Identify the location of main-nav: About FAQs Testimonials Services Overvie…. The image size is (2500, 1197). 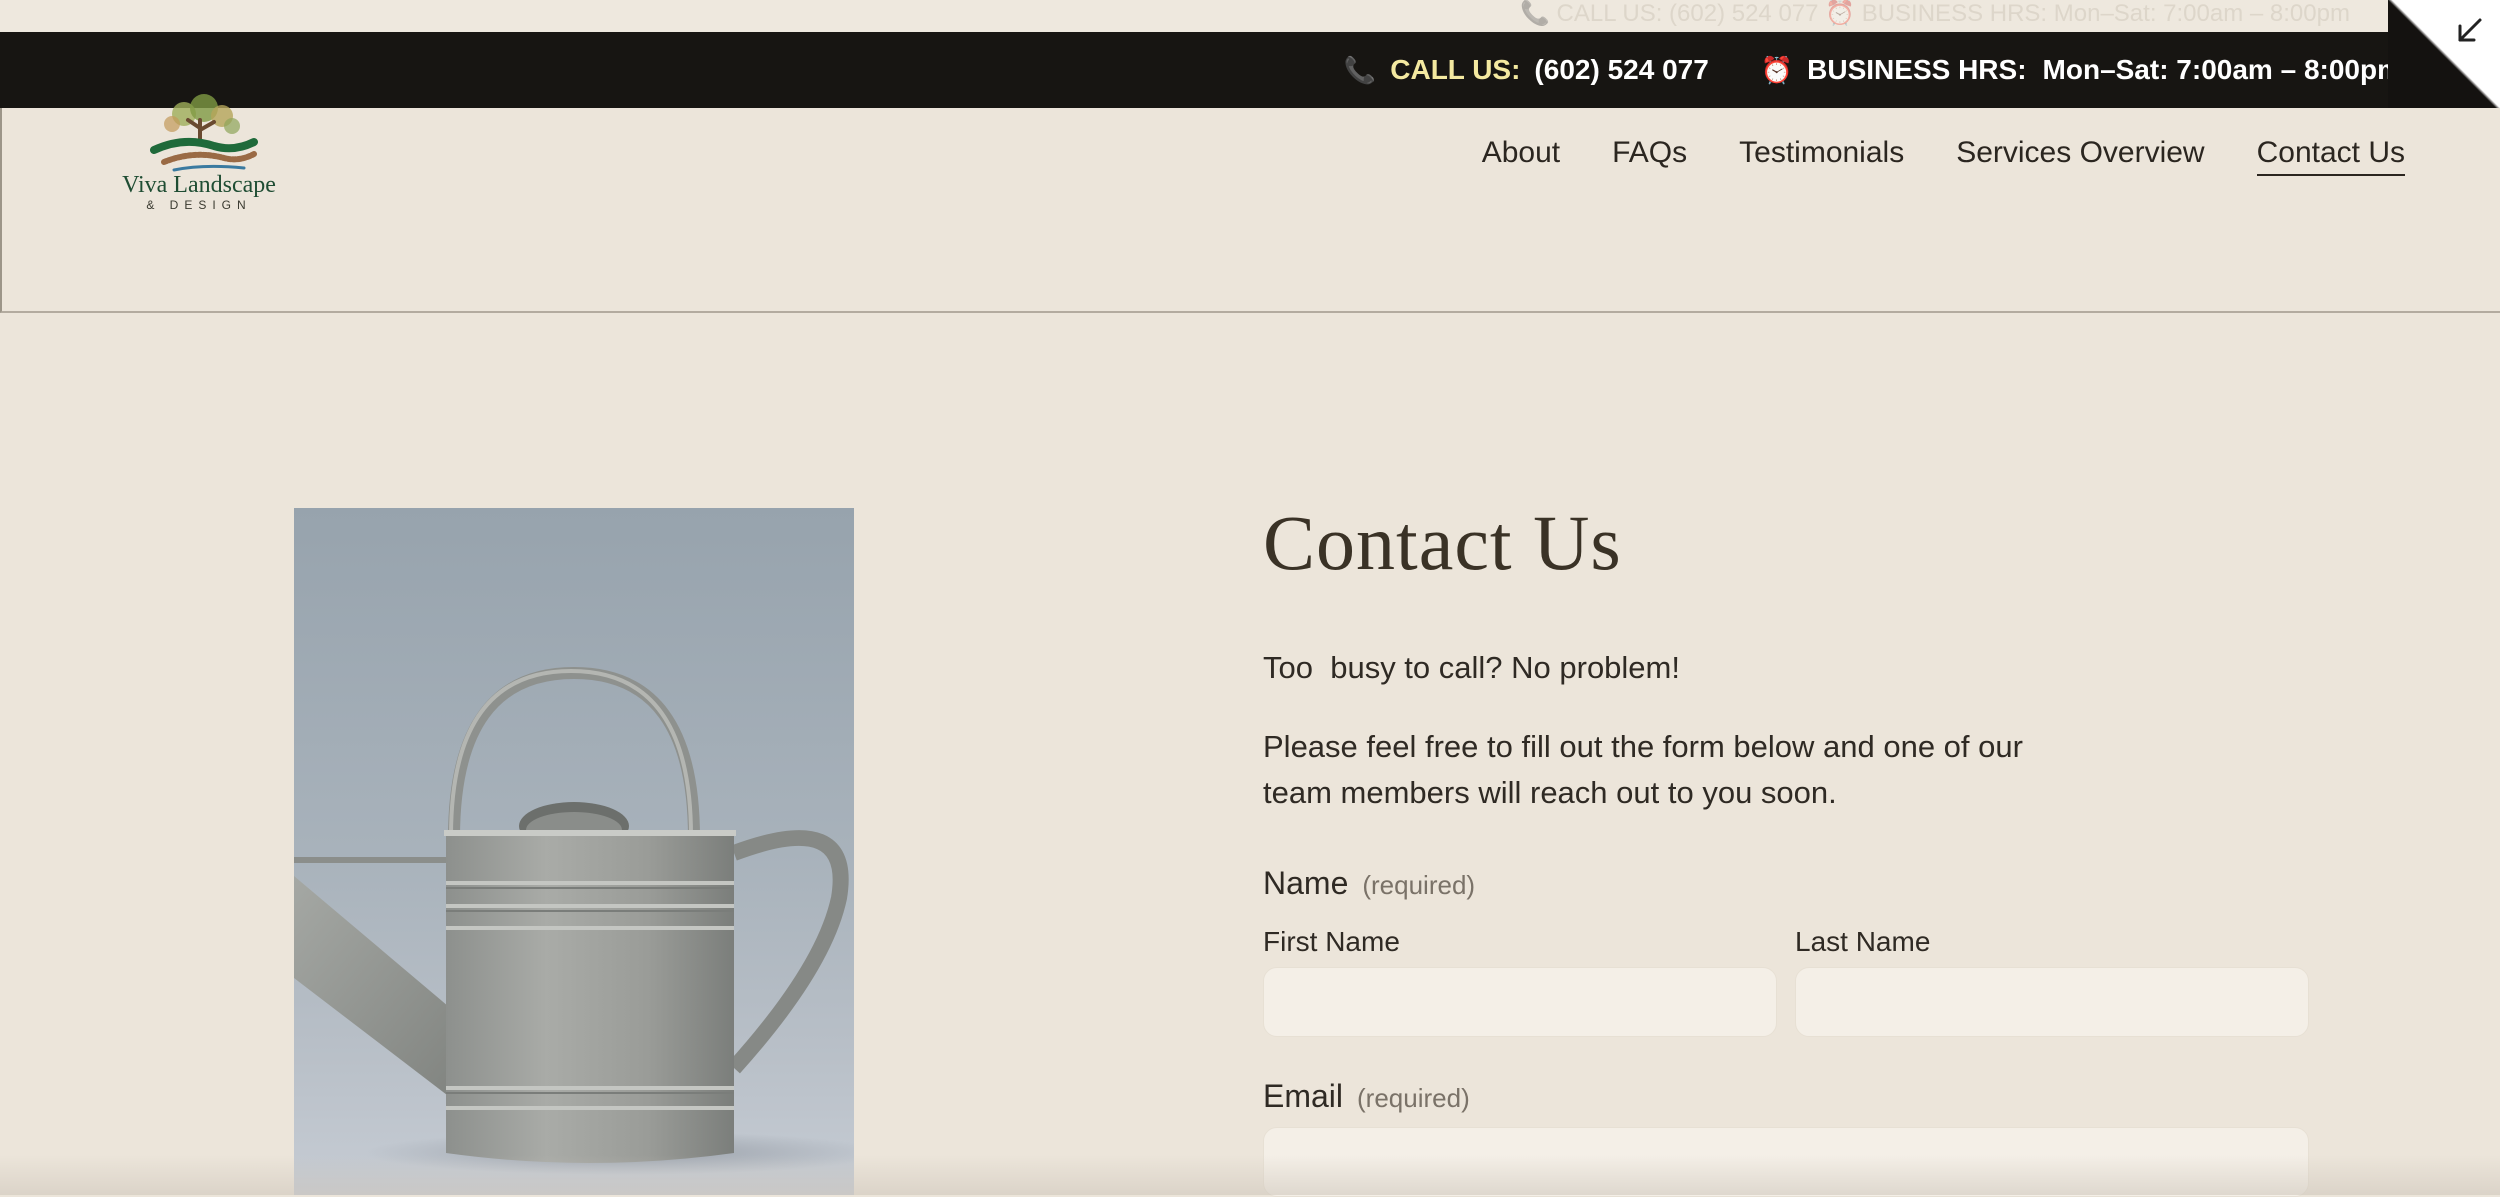
(1943, 156).